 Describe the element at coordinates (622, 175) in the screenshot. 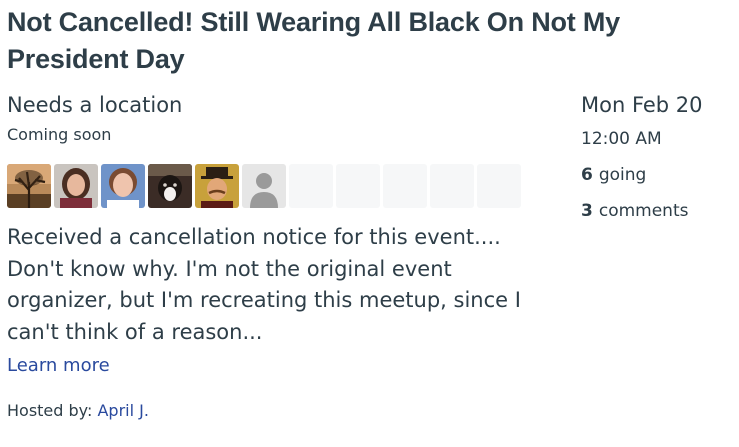

I see `going-label: going` at that location.